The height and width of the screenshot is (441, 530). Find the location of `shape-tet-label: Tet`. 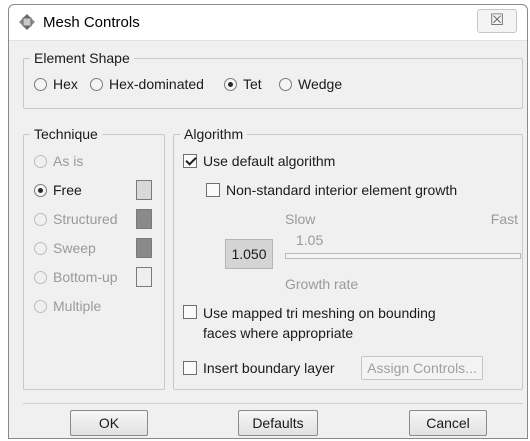

shape-tet-label: Tet is located at coordinates (252, 84).